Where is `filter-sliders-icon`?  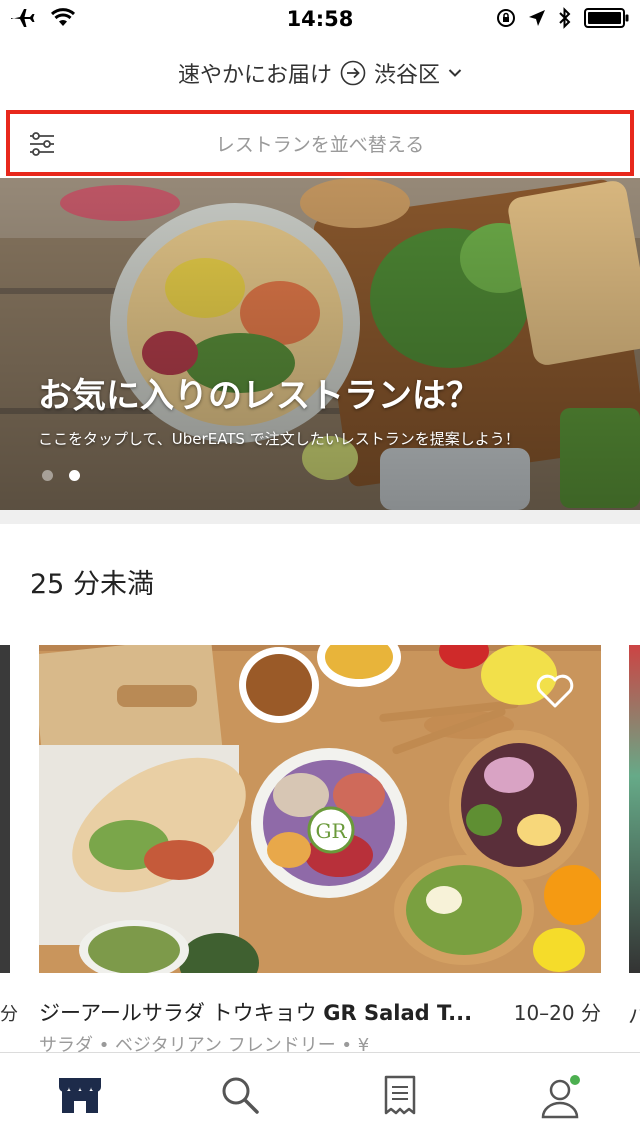
filter-sliders-icon is located at coordinates (42, 146).